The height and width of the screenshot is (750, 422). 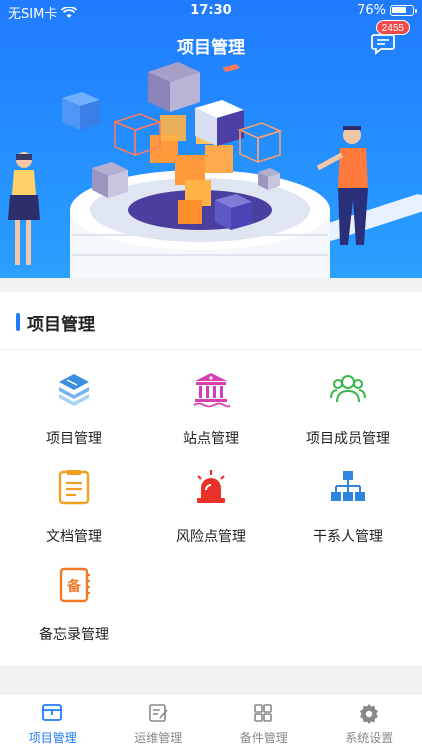 I want to click on chat-icon, so click(x=383, y=44).